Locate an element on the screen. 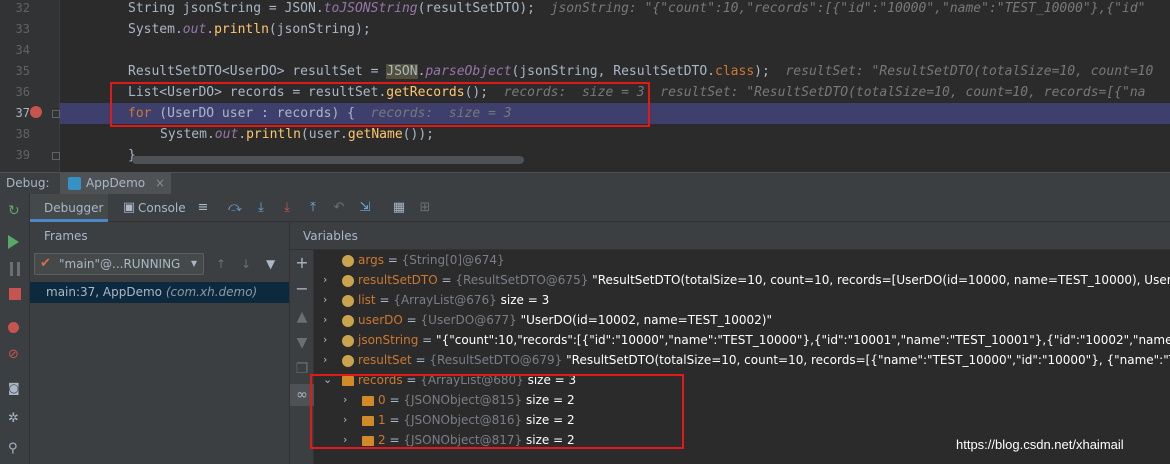 This screenshot has height=464, width=1170. run-to-cursor-icon: ⇲ is located at coordinates (365, 208).